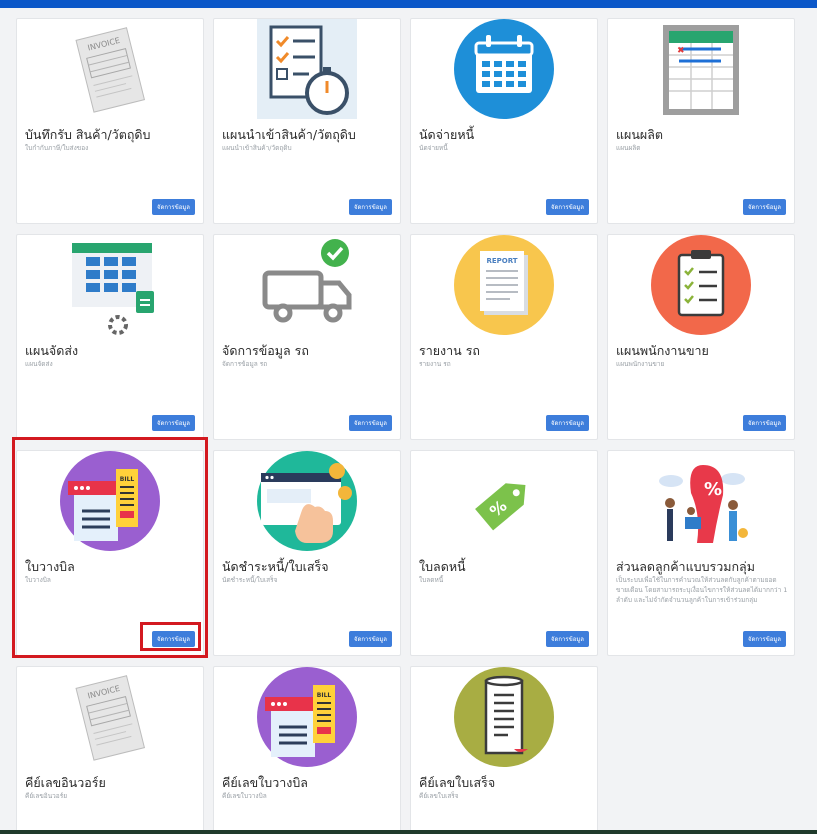 The width and height of the screenshot is (817, 834). I want to click on receipt-icon, so click(504, 717).